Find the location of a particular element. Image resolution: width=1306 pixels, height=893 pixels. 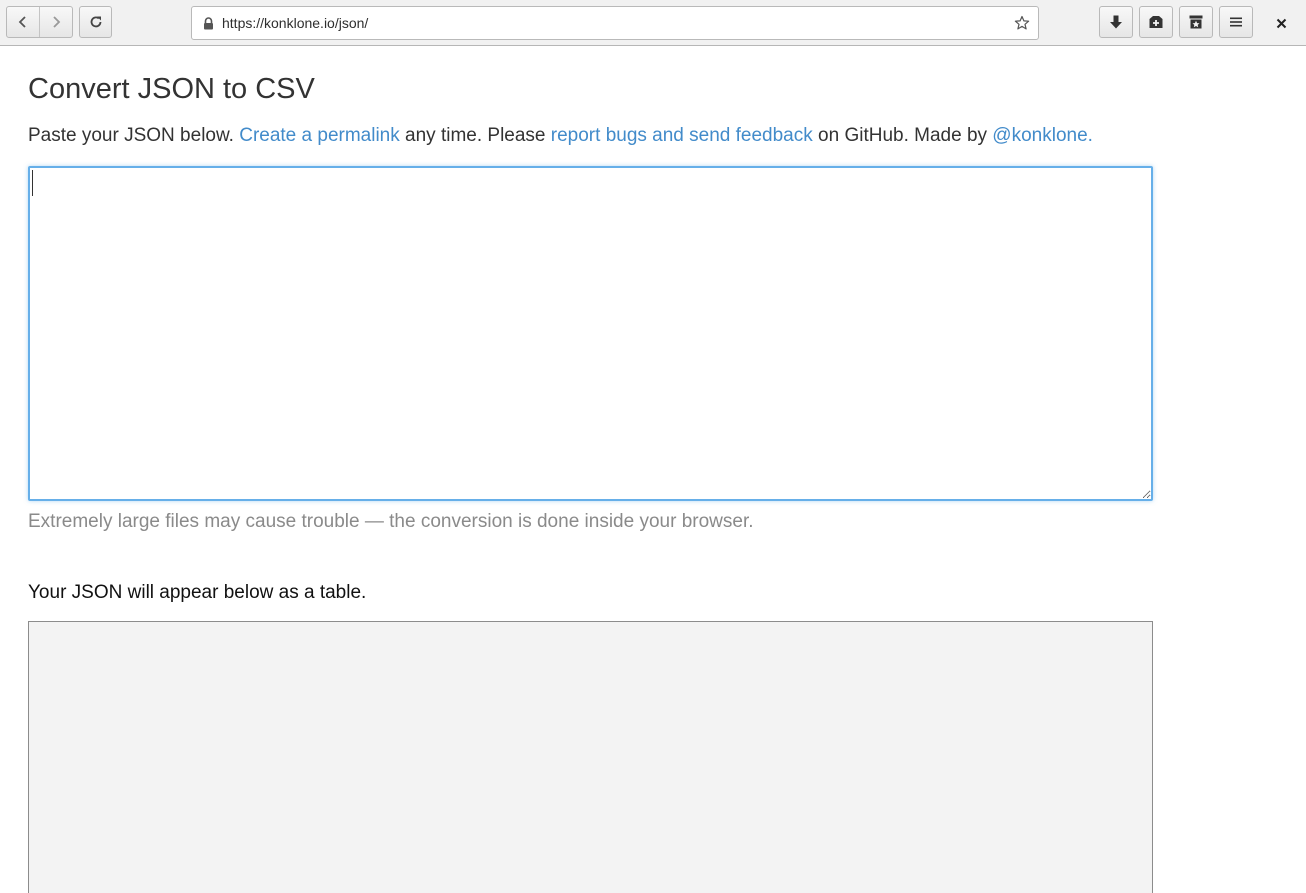

text-cursor is located at coordinates (32, 183).